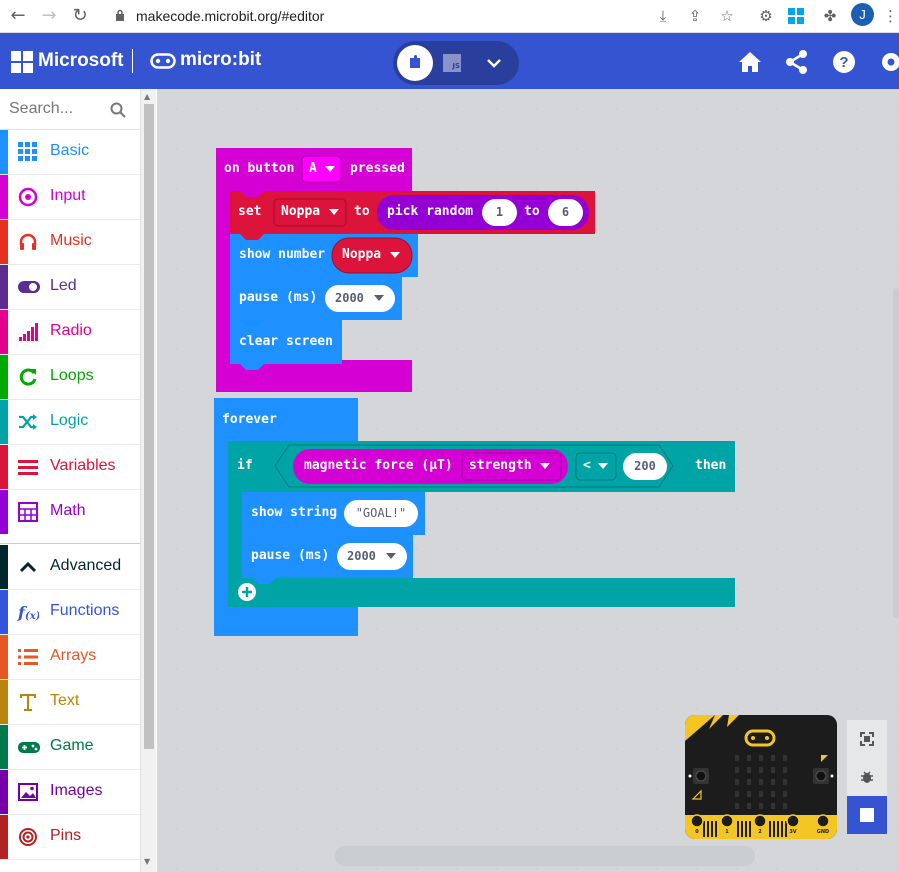  What do you see at coordinates (500, 465) in the screenshot?
I see `strength-value: strength` at bounding box center [500, 465].